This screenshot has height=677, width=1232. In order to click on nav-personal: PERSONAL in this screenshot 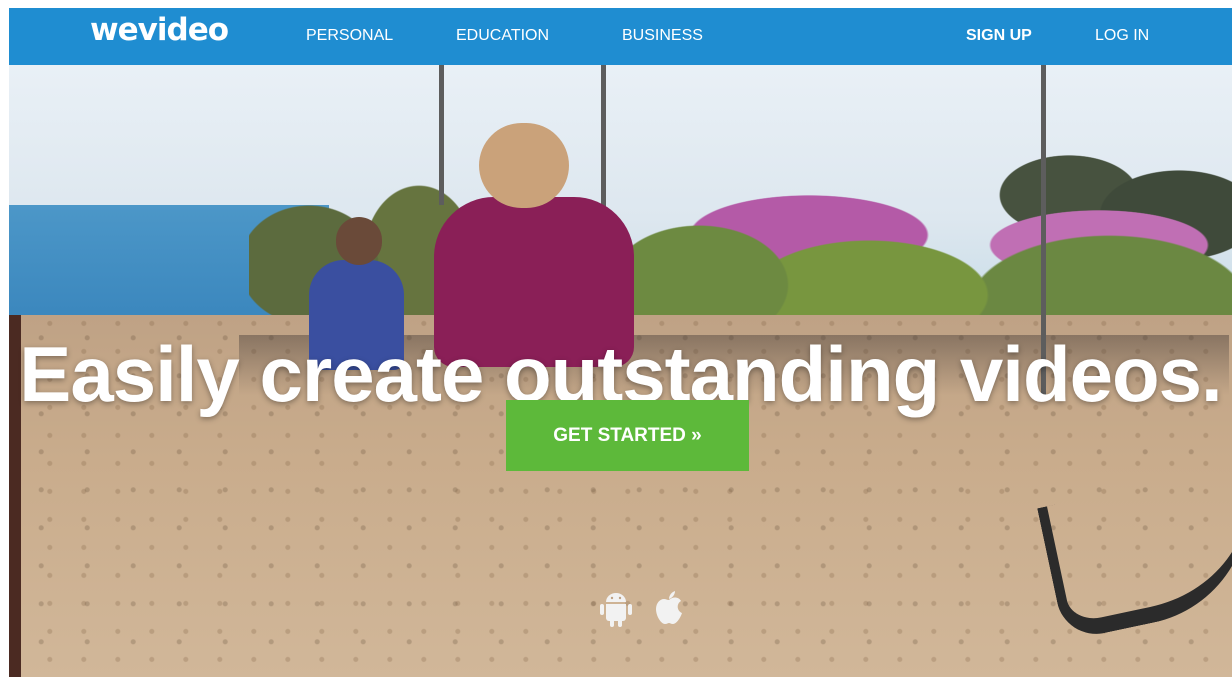, I will do `click(349, 36)`.